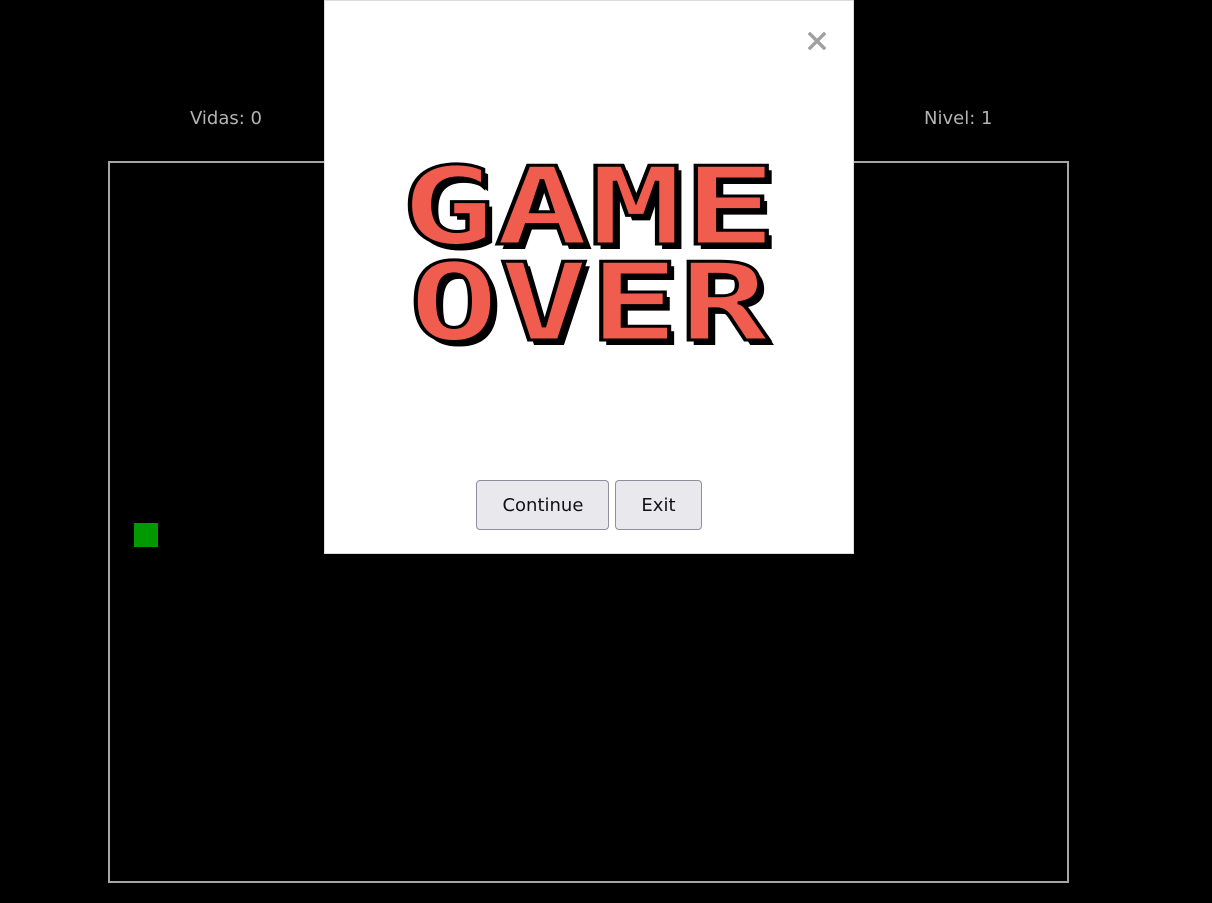 This screenshot has width=1212, height=903. Describe the element at coordinates (543, 505) in the screenshot. I see `continue-button: Continue` at that location.